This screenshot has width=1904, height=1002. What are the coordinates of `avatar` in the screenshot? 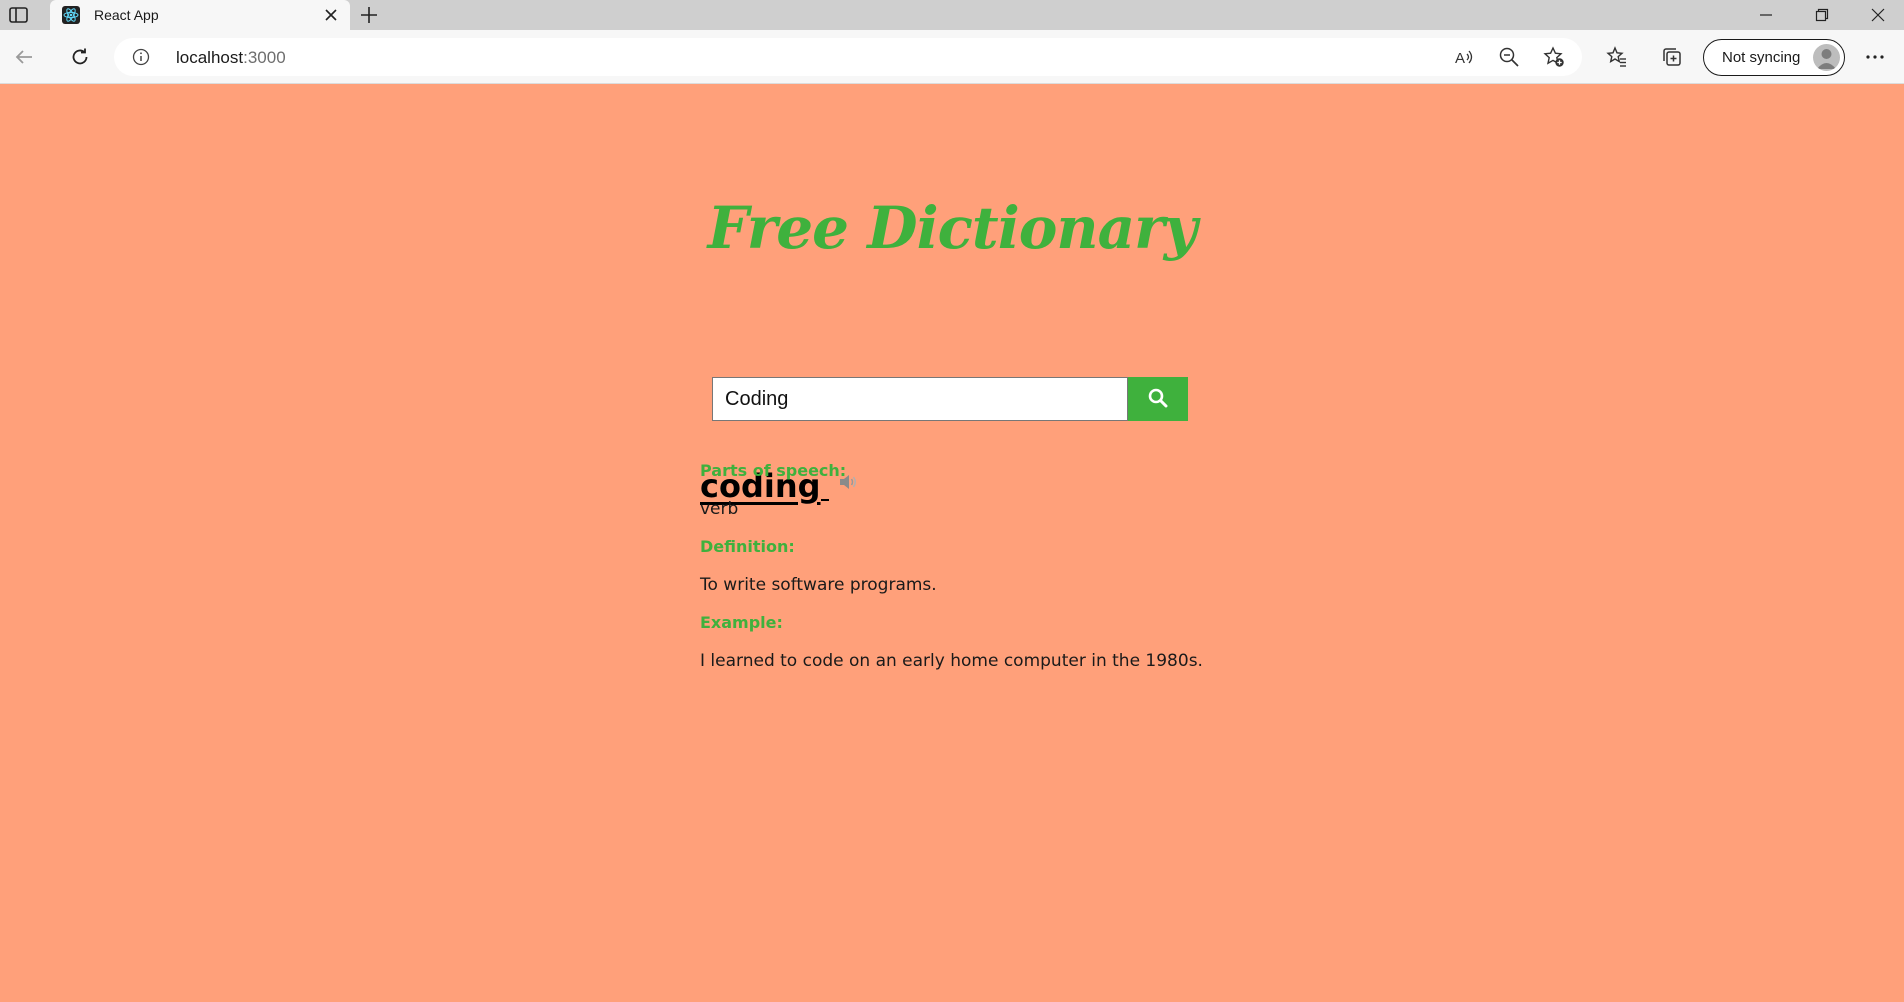 It's located at (1826, 57).